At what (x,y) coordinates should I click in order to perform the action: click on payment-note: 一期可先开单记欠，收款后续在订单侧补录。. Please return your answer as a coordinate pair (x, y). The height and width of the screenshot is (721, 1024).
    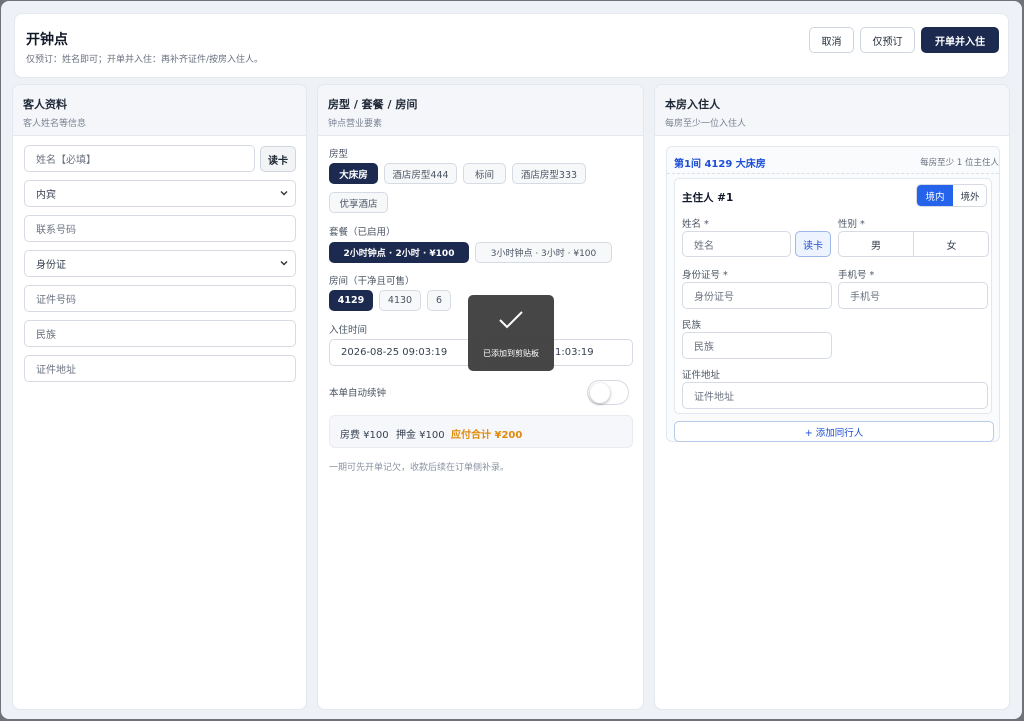
    Looking at the image, I should click on (419, 468).